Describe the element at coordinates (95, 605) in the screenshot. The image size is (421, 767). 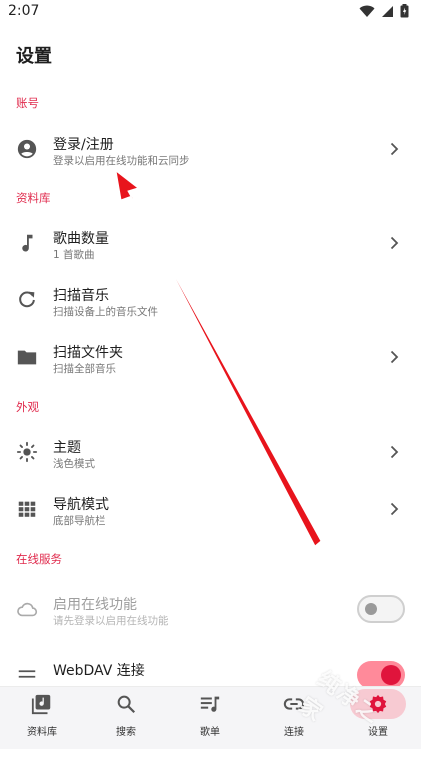
I see `row-title: 启用在线功能` at that location.